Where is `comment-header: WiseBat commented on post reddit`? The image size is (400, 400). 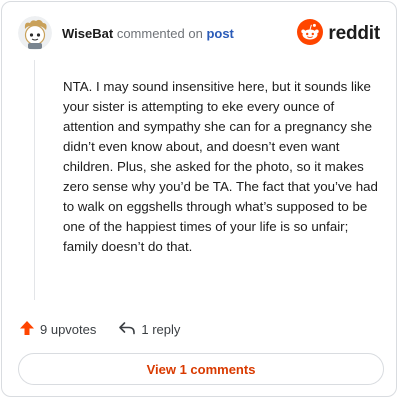
comment-header: WiseBat commented on post reddit is located at coordinates (199, 34).